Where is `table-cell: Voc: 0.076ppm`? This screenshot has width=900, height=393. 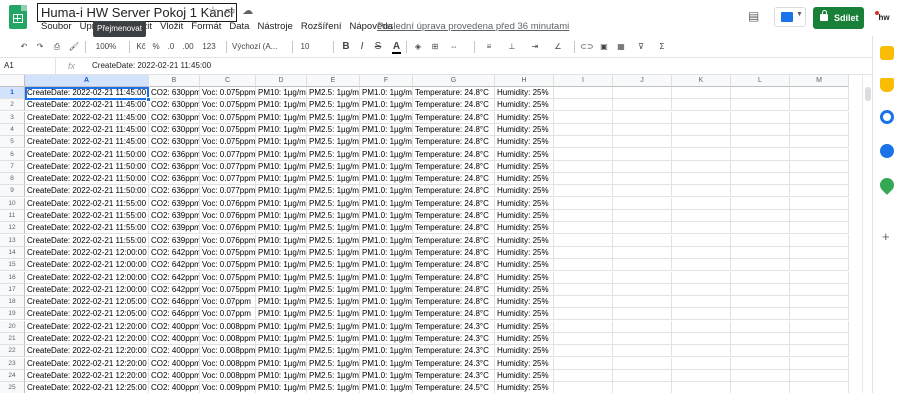 table-cell: Voc: 0.076ppm is located at coordinates (228, 240).